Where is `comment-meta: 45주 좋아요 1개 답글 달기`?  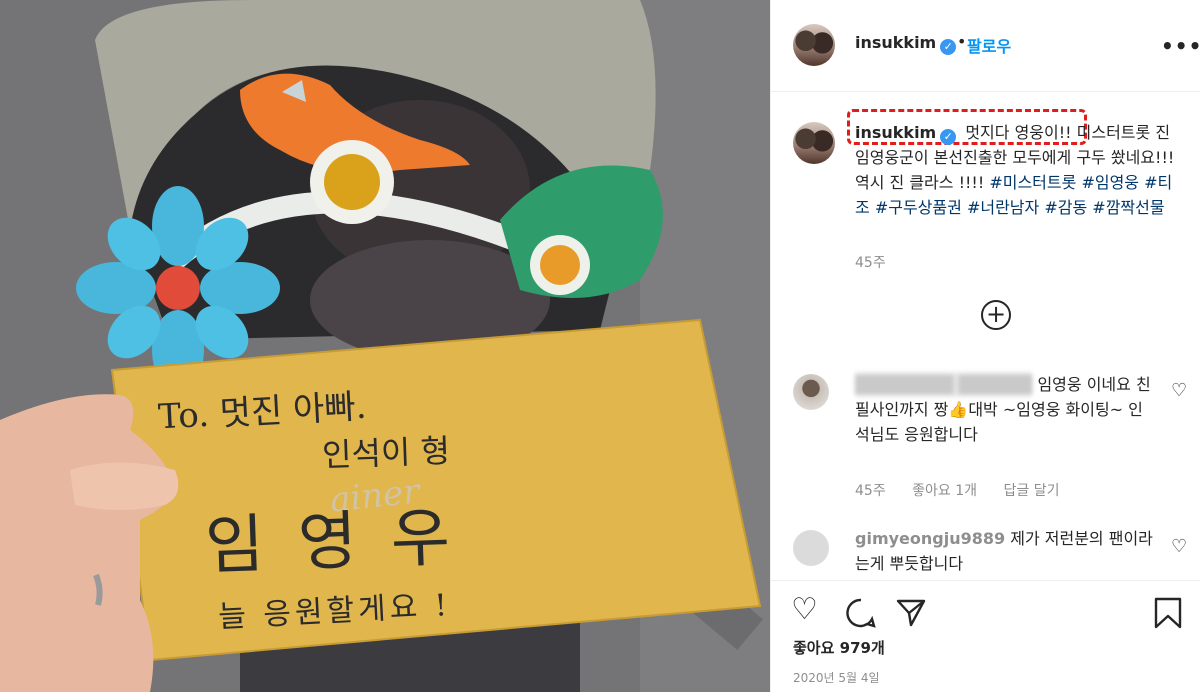
comment-meta: 45주 좋아요 1개 답글 달기 is located at coordinates (968, 490).